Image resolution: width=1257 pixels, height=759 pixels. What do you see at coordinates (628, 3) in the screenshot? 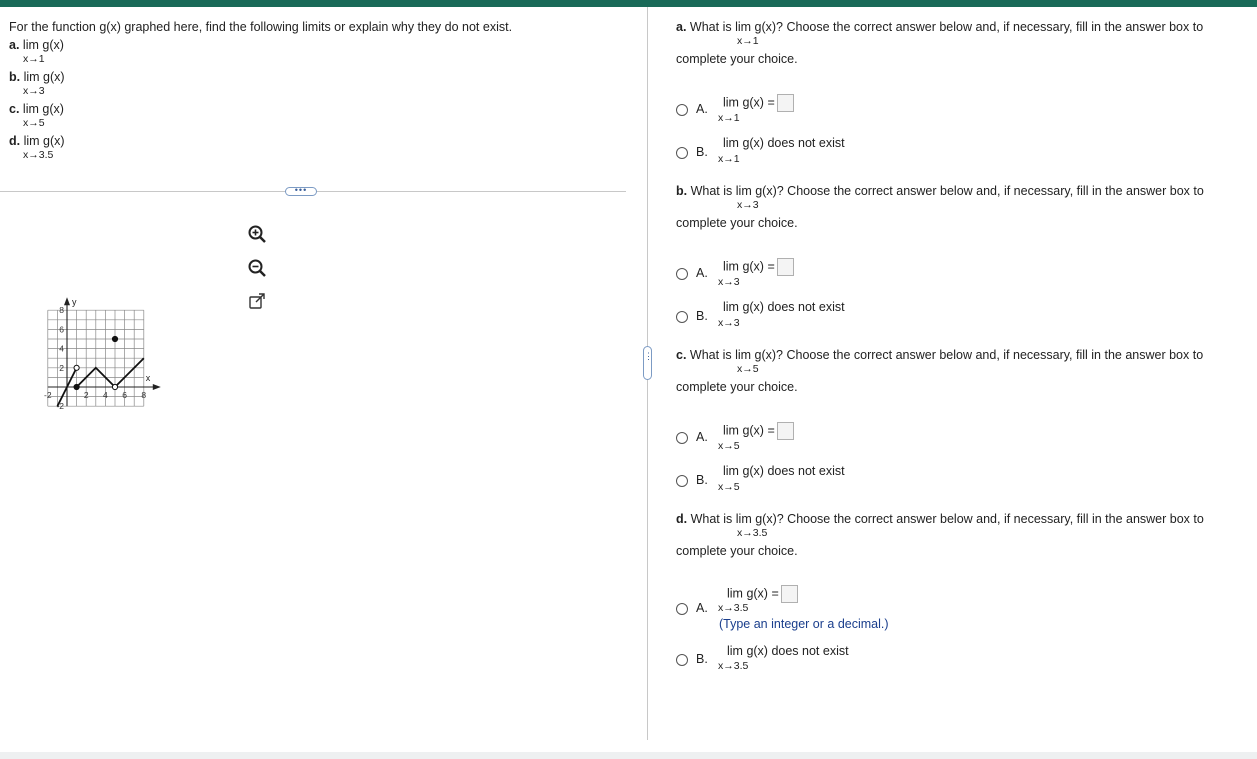
I see `top-bar` at bounding box center [628, 3].